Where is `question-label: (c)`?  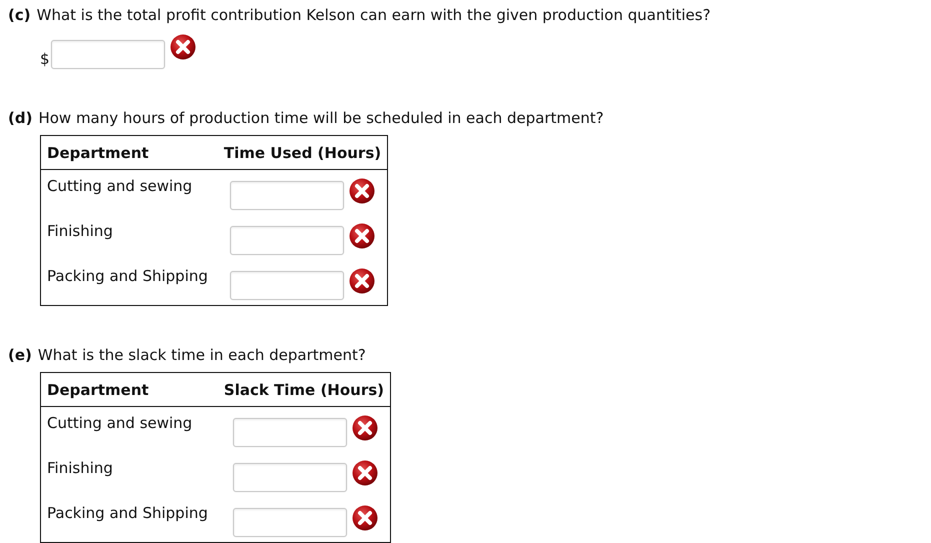
question-label: (c) is located at coordinates (19, 15).